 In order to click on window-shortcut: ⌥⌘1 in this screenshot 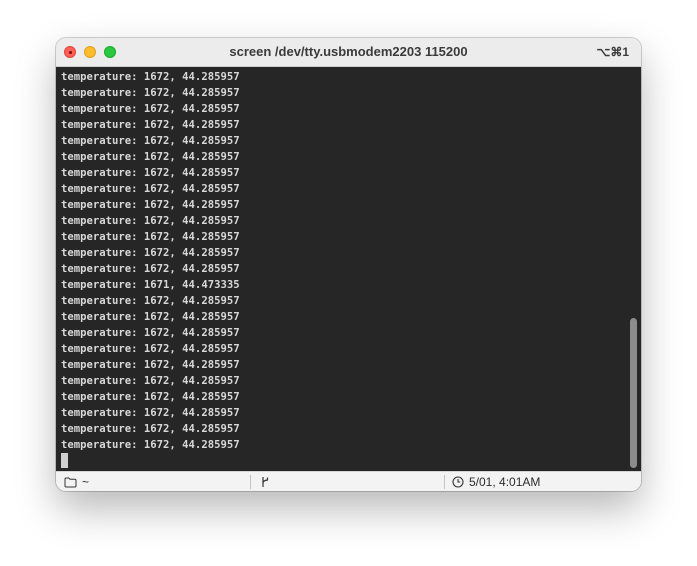, I will do `click(612, 52)`.